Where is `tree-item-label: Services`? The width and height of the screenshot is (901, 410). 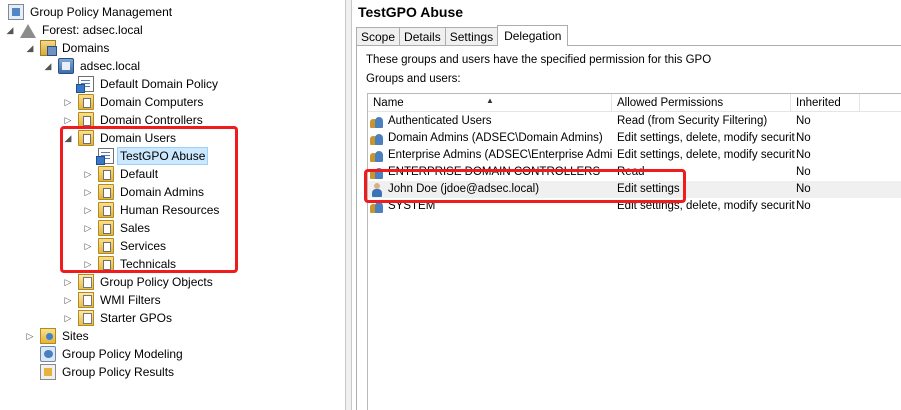
tree-item-label: Services is located at coordinates (143, 246).